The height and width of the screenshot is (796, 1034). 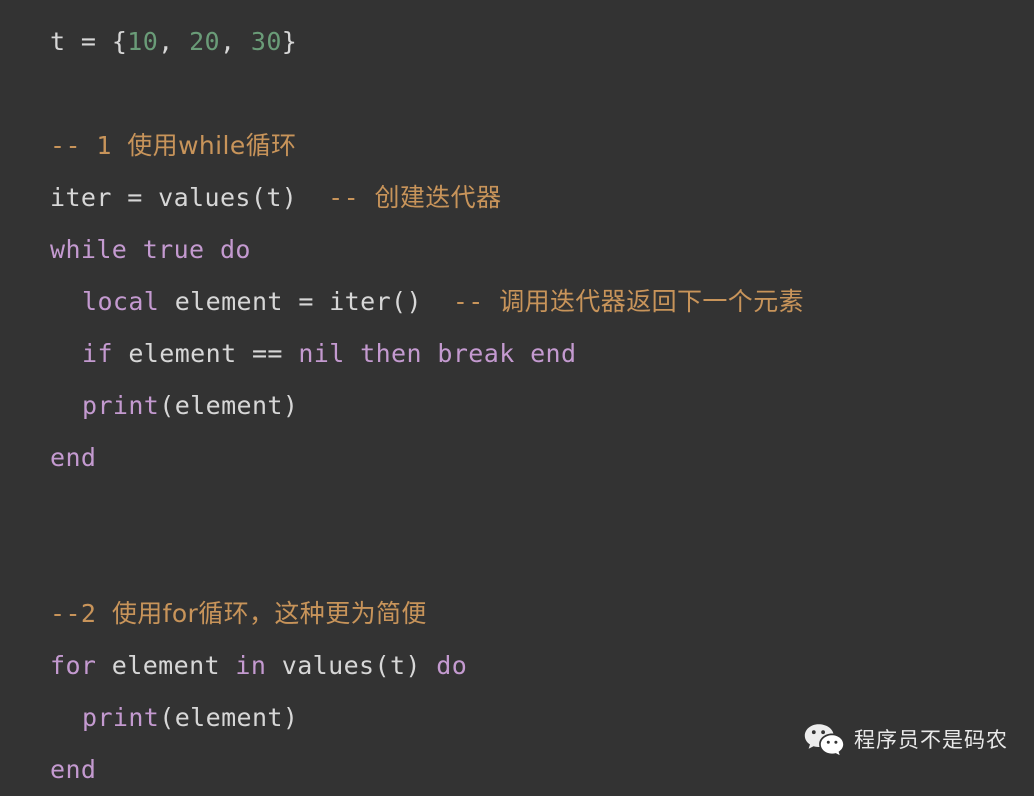 I want to click on code-token-keyword: do, so click(x=452, y=665).